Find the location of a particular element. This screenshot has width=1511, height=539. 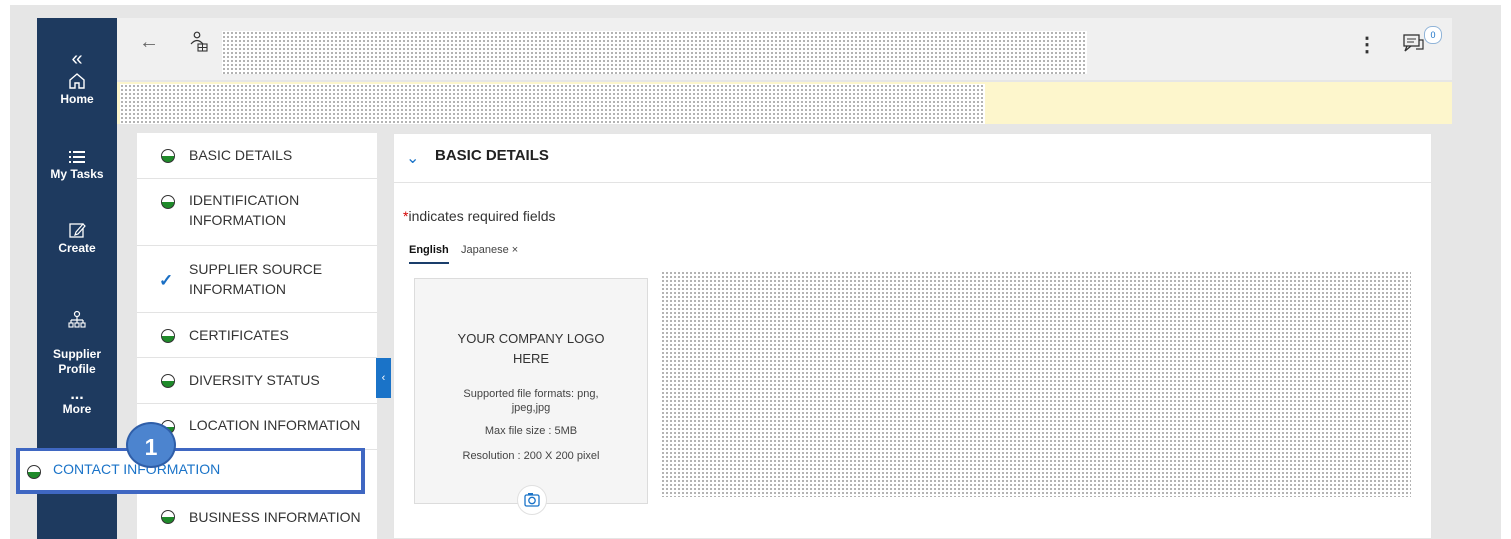

section-item-diversity-status: DIVERSITY STATUS is located at coordinates (257, 381).